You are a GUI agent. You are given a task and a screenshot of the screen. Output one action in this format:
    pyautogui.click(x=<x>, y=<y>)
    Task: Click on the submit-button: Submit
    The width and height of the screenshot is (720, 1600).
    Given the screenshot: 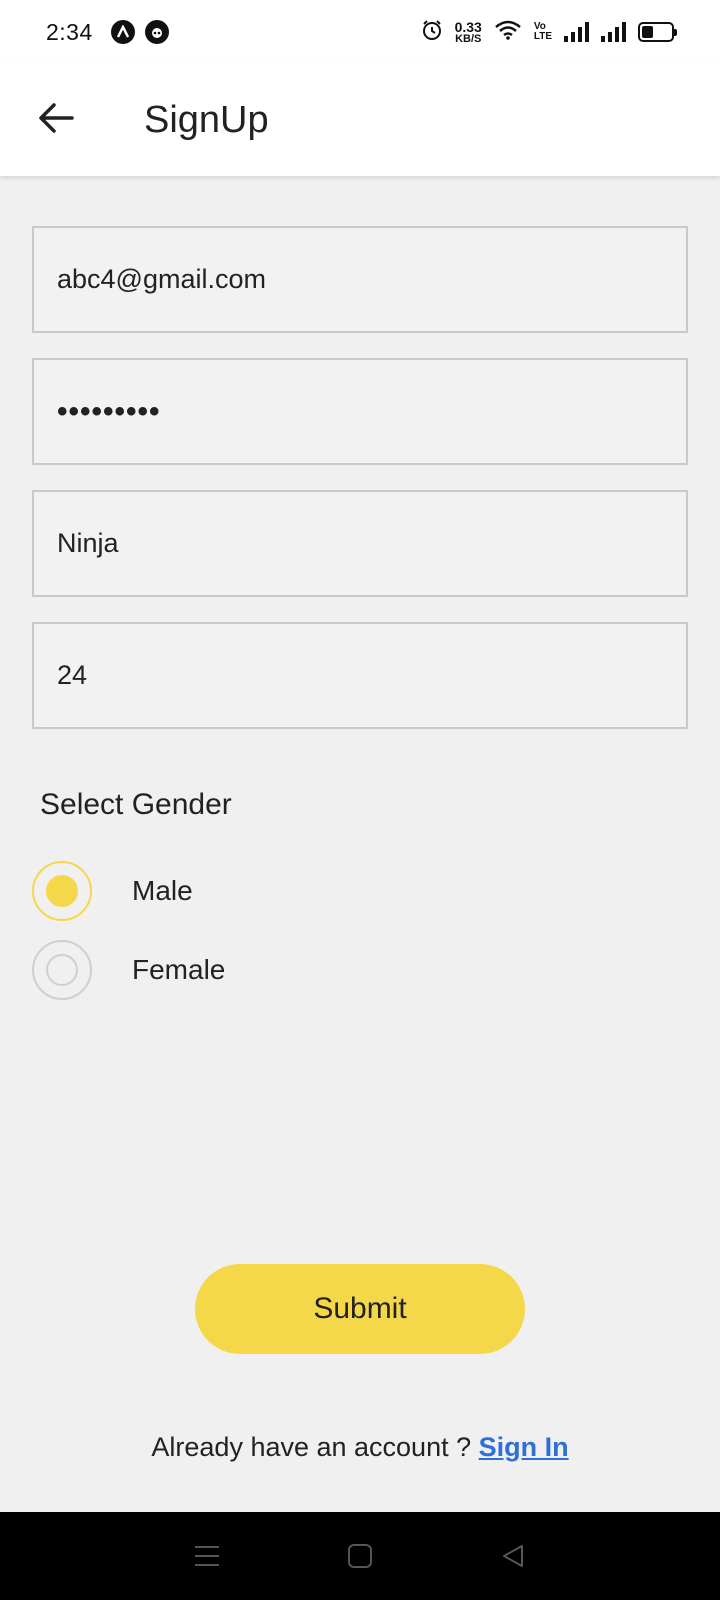 What is the action you would take?
    pyautogui.click(x=360, y=1309)
    